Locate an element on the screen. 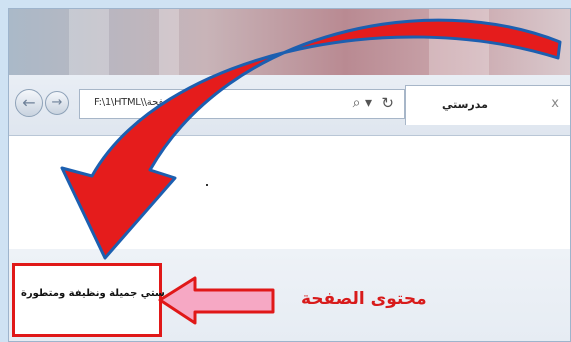 This screenshot has height=342, width=571. left-pointer-arrow-icon is located at coordinates (216, 300).